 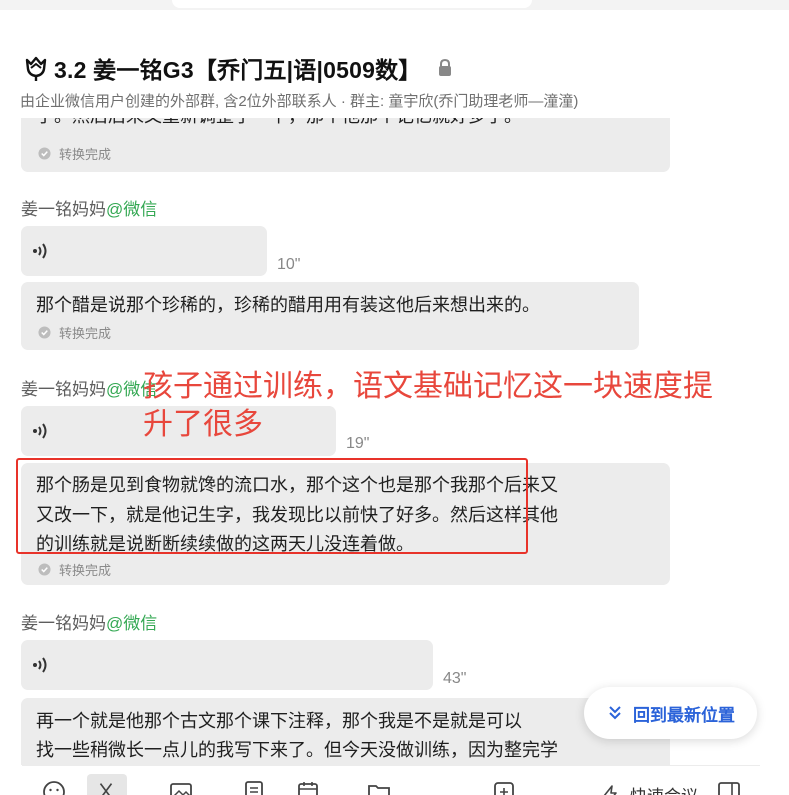 I want to click on folder-icon, so click(x=379, y=787).